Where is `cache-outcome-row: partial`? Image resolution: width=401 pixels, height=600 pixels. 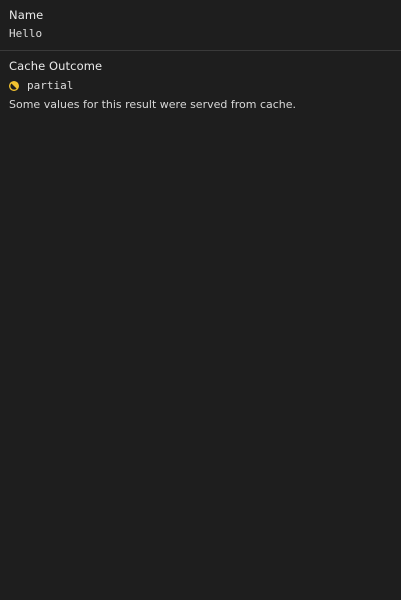
cache-outcome-row: partial is located at coordinates (200, 86).